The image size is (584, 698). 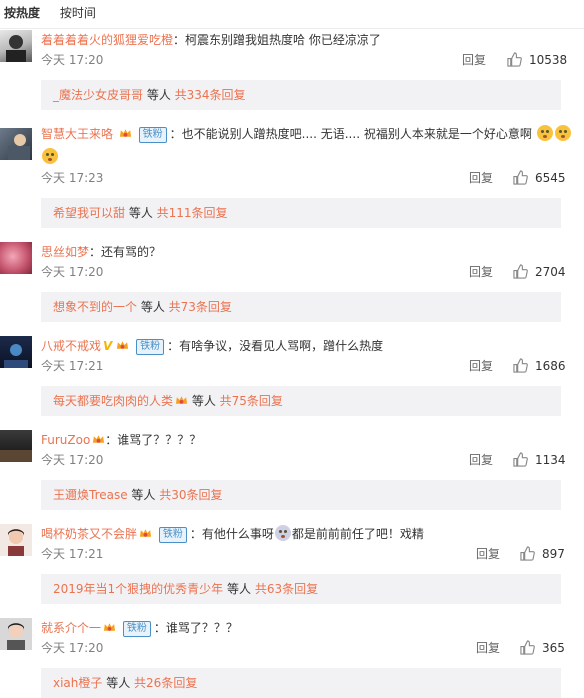 What do you see at coordinates (153, 440) in the screenshot?
I see `comment-text: ：谁骂了？？？？` at bounding box center [153, 440].